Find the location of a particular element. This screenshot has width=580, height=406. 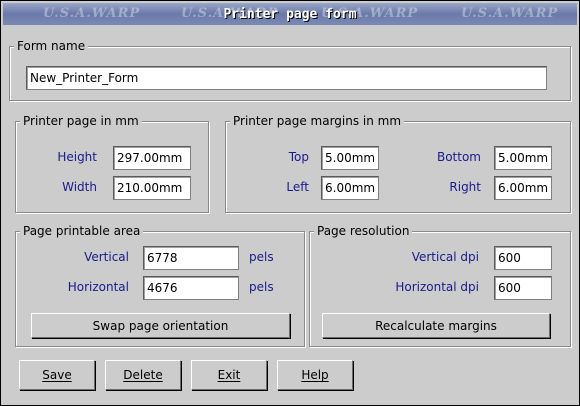

vertical-pels-label: Vertical is located at coordinates (106, 257).